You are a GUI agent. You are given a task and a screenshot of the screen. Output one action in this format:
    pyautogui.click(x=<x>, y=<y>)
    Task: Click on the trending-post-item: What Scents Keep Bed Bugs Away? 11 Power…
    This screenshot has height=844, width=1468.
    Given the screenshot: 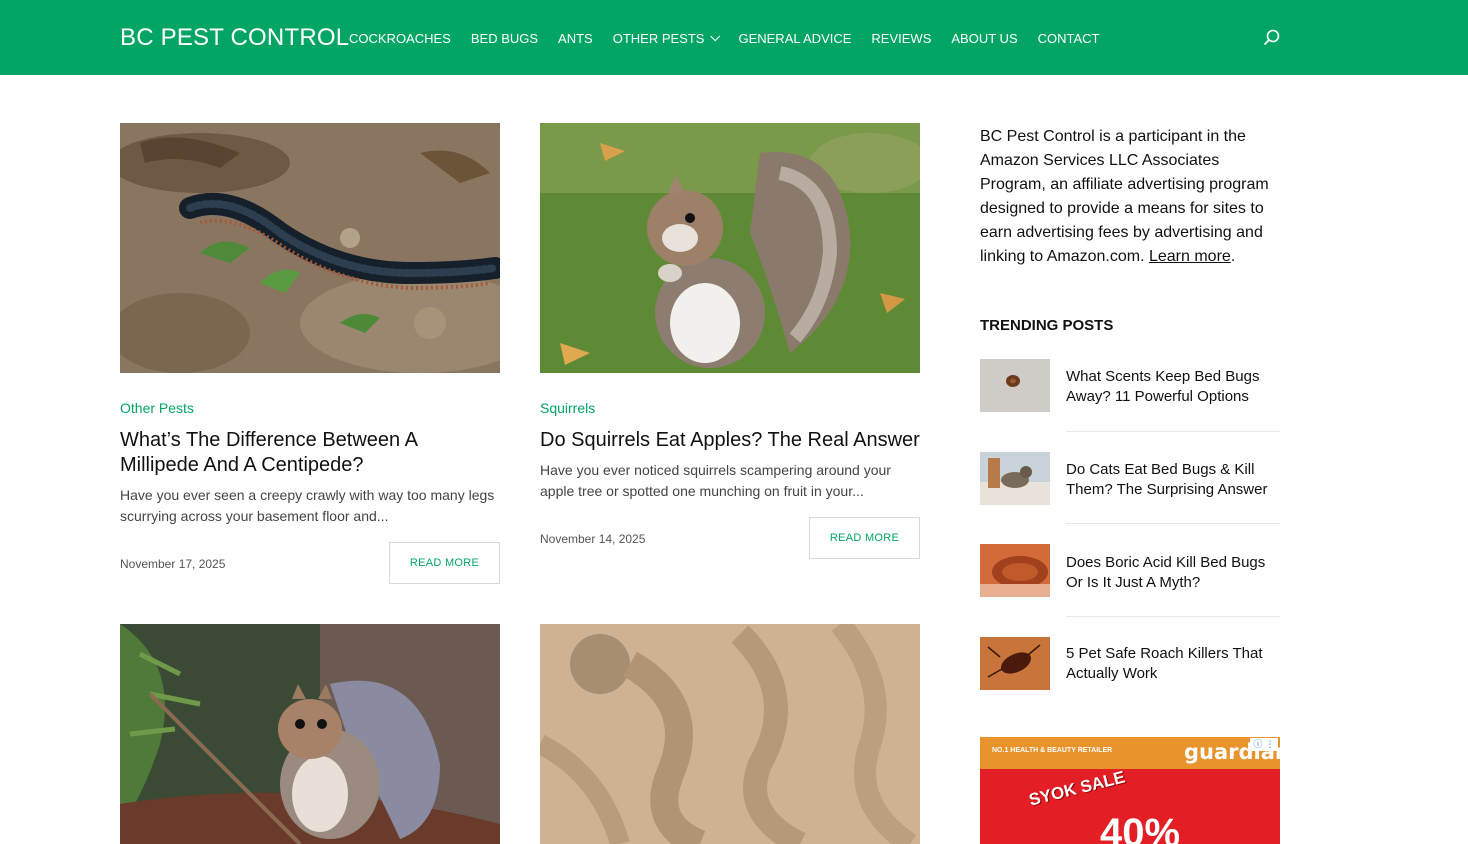 What is the action you would take?
    pyautogui.click(x=1130, y=405)
    